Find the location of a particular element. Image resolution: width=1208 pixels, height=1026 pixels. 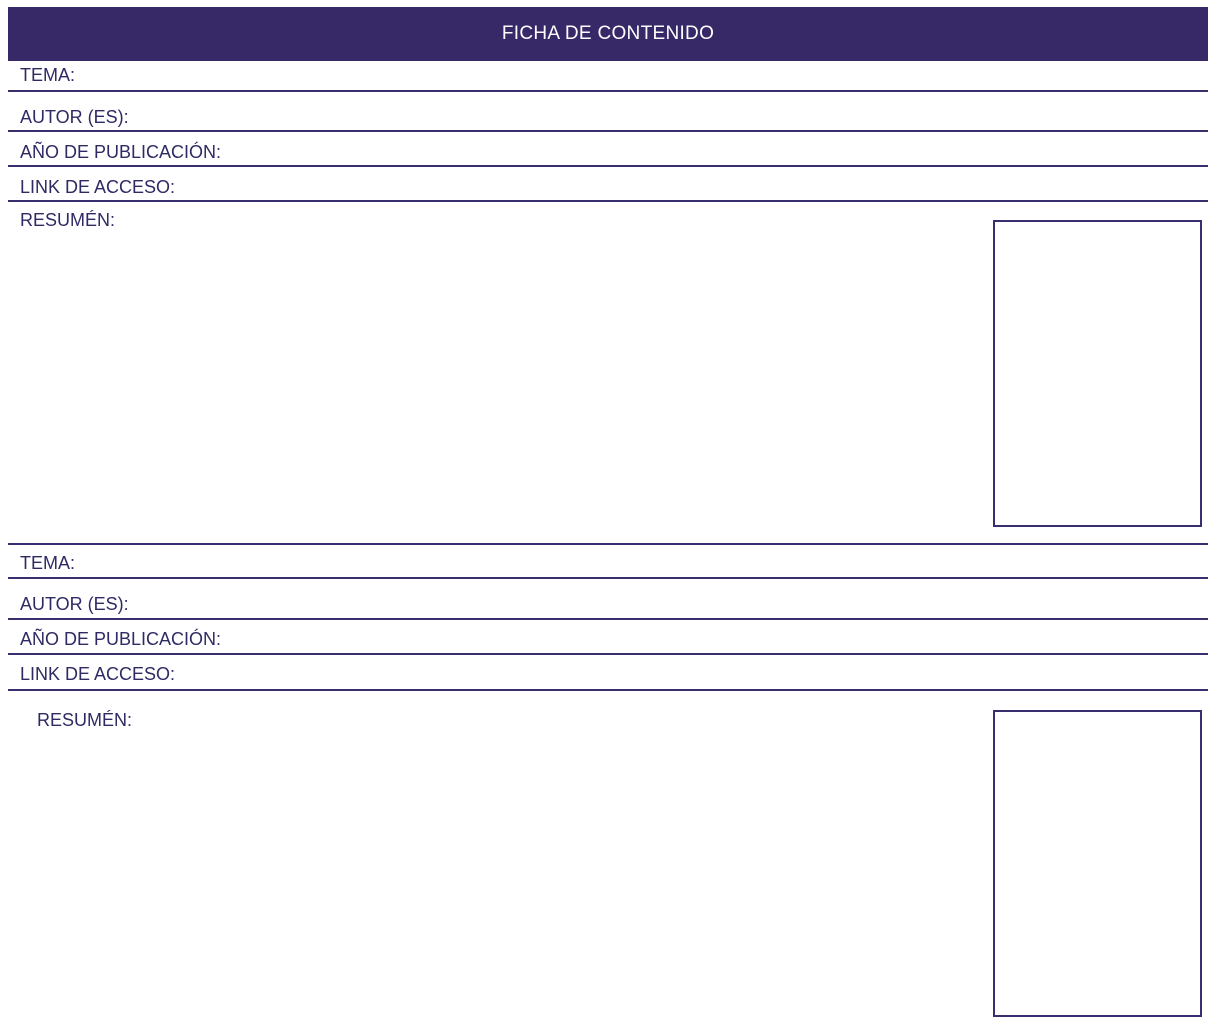

card2-resumen-label: RESUMÉN: is located at coordinates (85, 720).